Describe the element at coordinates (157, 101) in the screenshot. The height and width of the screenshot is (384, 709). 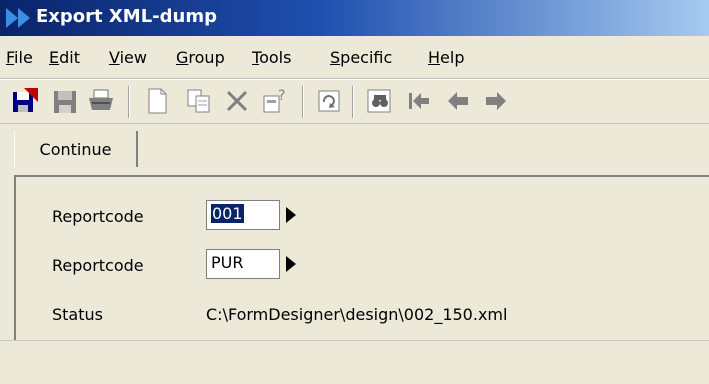
I see `new-icon` at that location.